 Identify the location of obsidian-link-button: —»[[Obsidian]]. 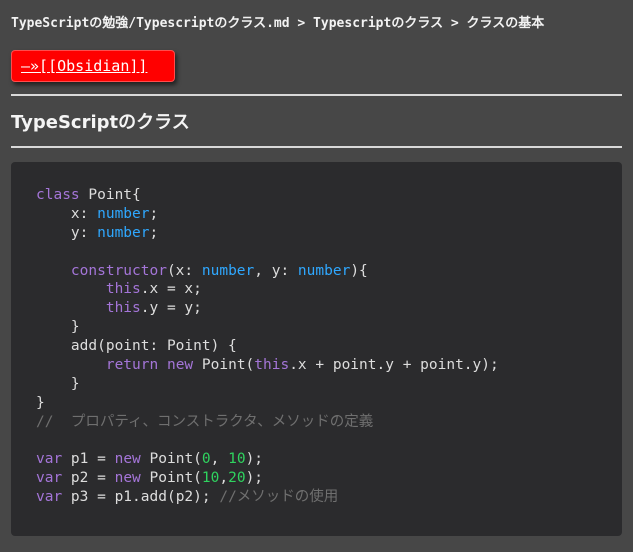
(93, 66).